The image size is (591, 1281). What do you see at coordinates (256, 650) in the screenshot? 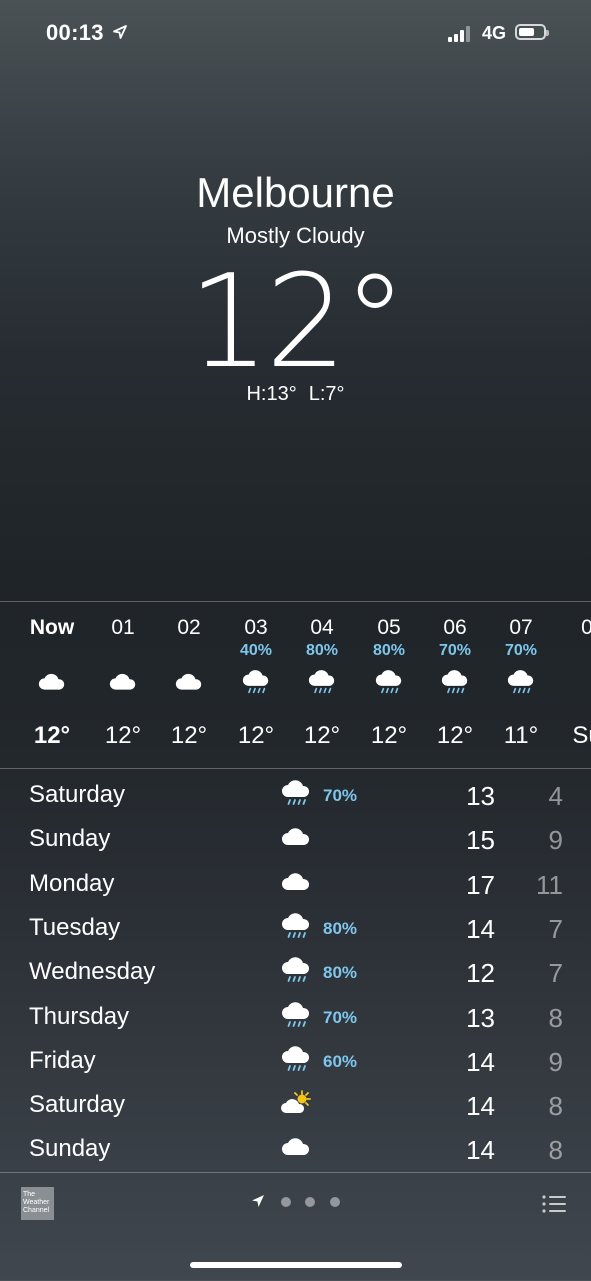
I see `precip-chance: 40%` at bounding box center [256, 650].